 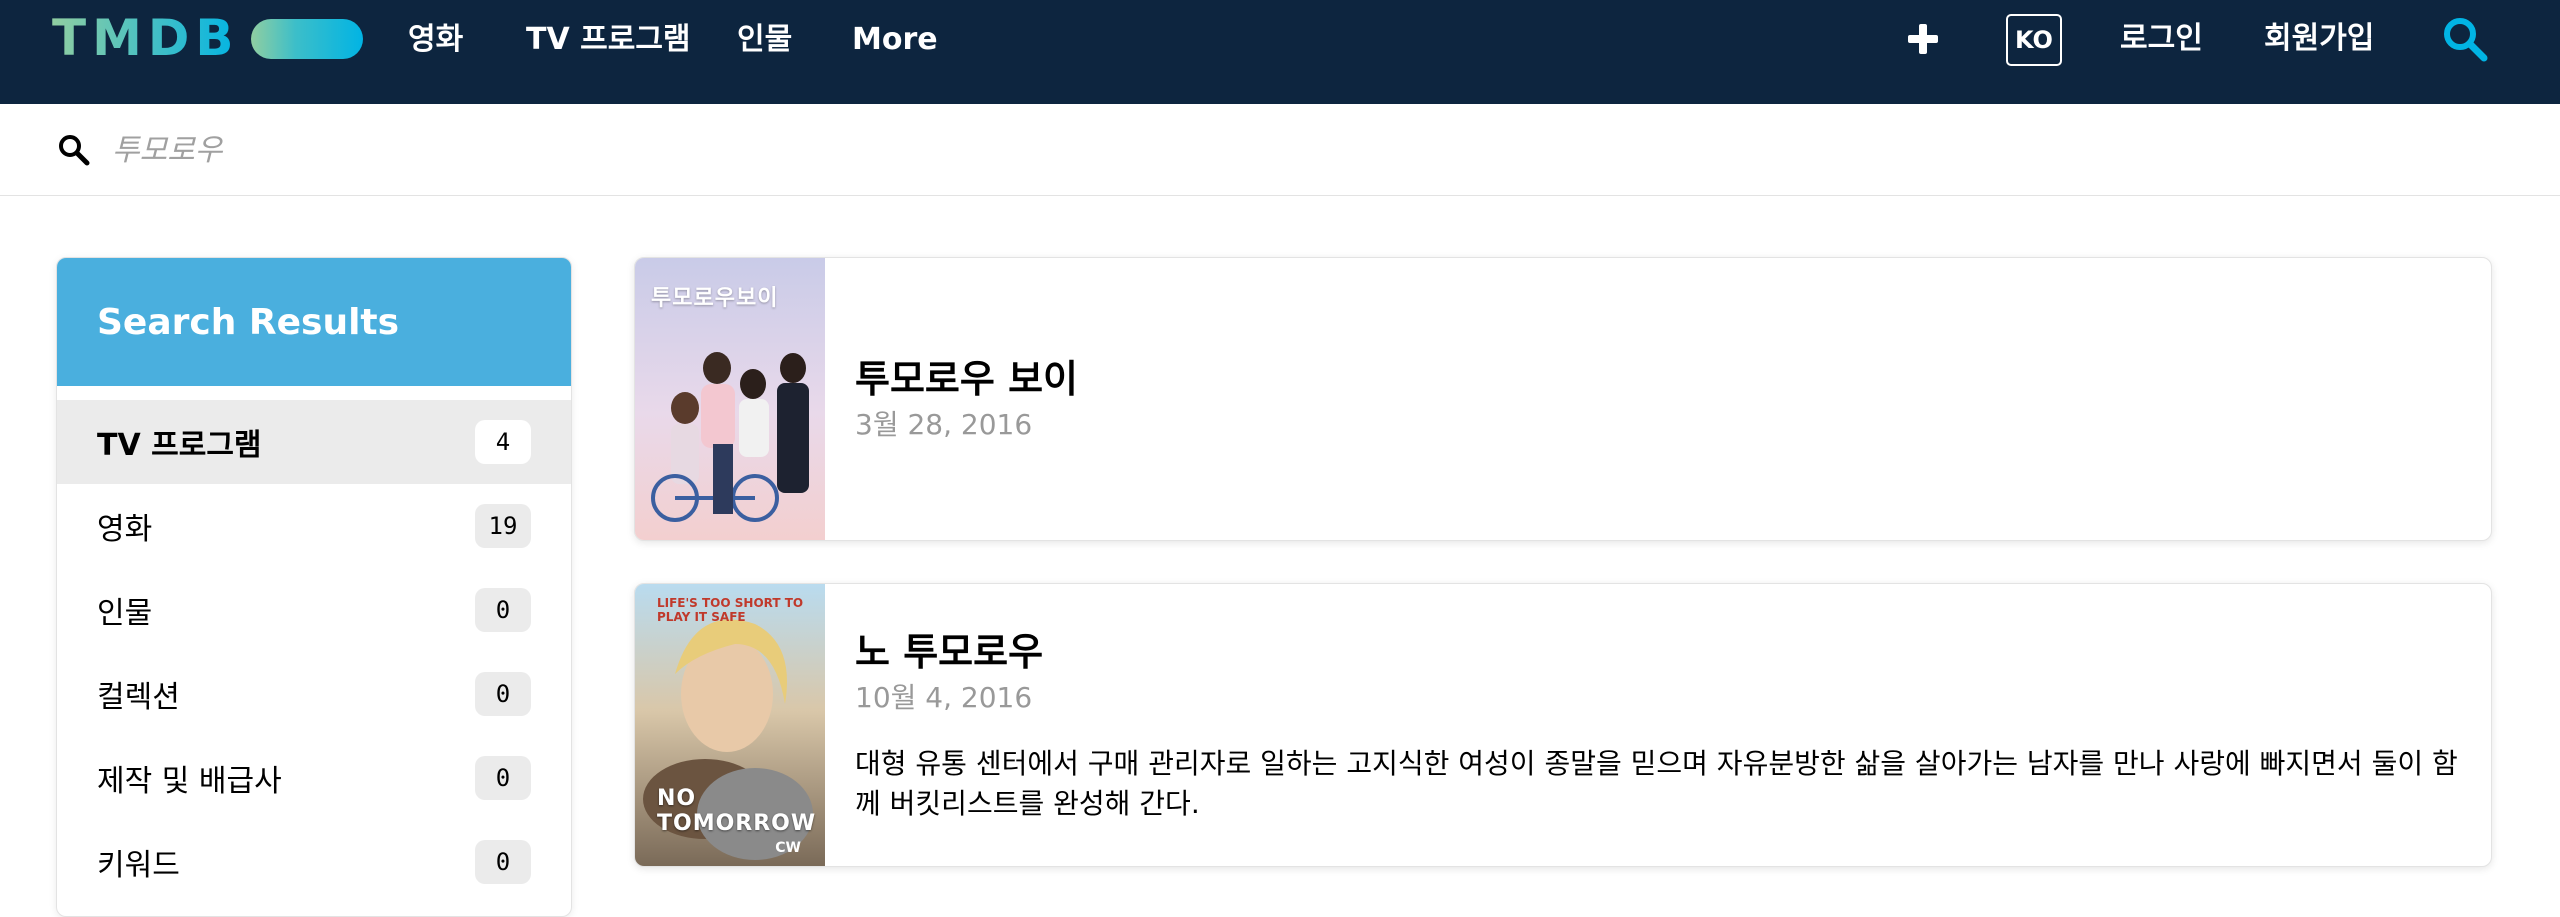 I want to click on sidebar-item-movies: 영화 19, so click(x=314, y=526).